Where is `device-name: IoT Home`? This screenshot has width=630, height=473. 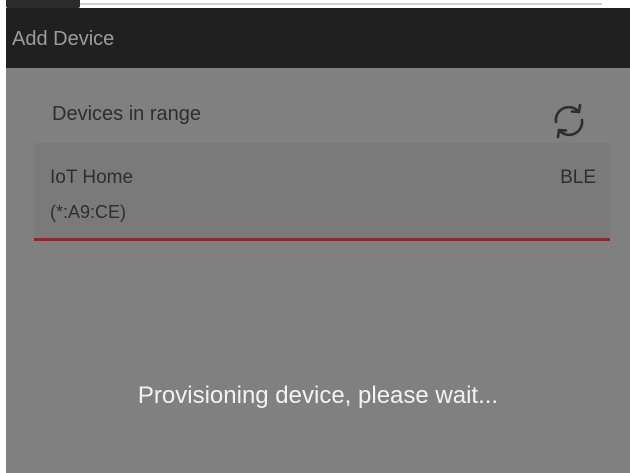
device-name: IoT Home is located at coordinates (92, 177).